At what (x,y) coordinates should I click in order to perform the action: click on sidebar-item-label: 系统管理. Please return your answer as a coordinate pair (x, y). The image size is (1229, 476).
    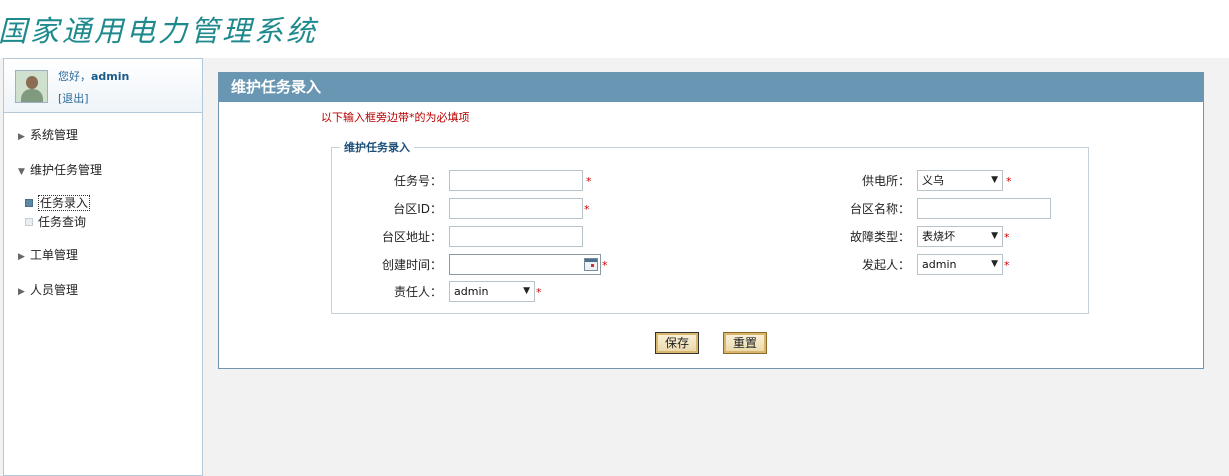
    Looking at the image, I should click on (54, 135).